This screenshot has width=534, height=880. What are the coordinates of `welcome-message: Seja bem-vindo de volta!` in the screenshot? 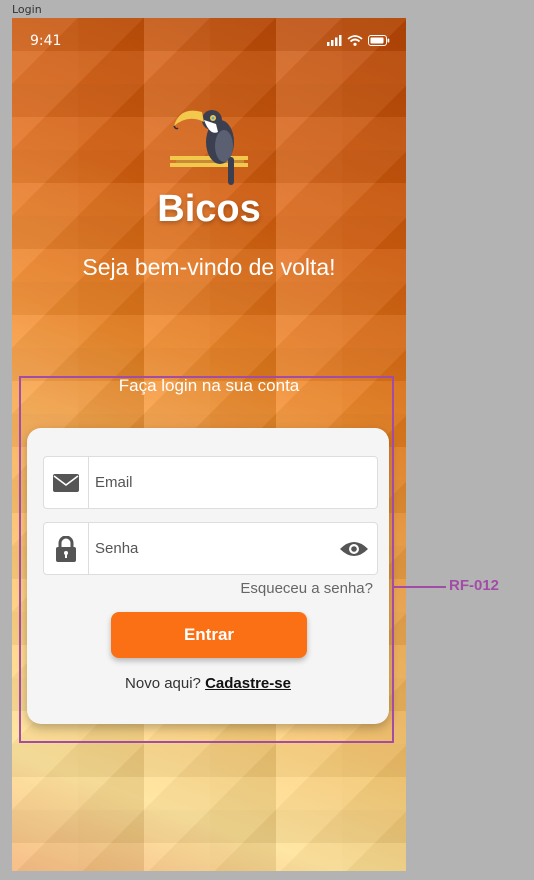 It's located at (209, 267).